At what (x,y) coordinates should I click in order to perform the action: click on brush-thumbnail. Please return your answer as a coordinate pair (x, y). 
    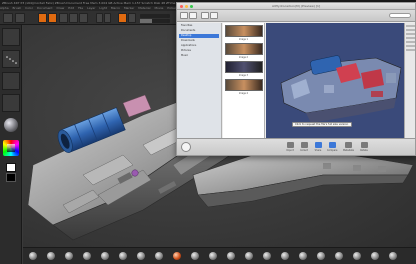
    Looking at the image, I should click on (11, 37).